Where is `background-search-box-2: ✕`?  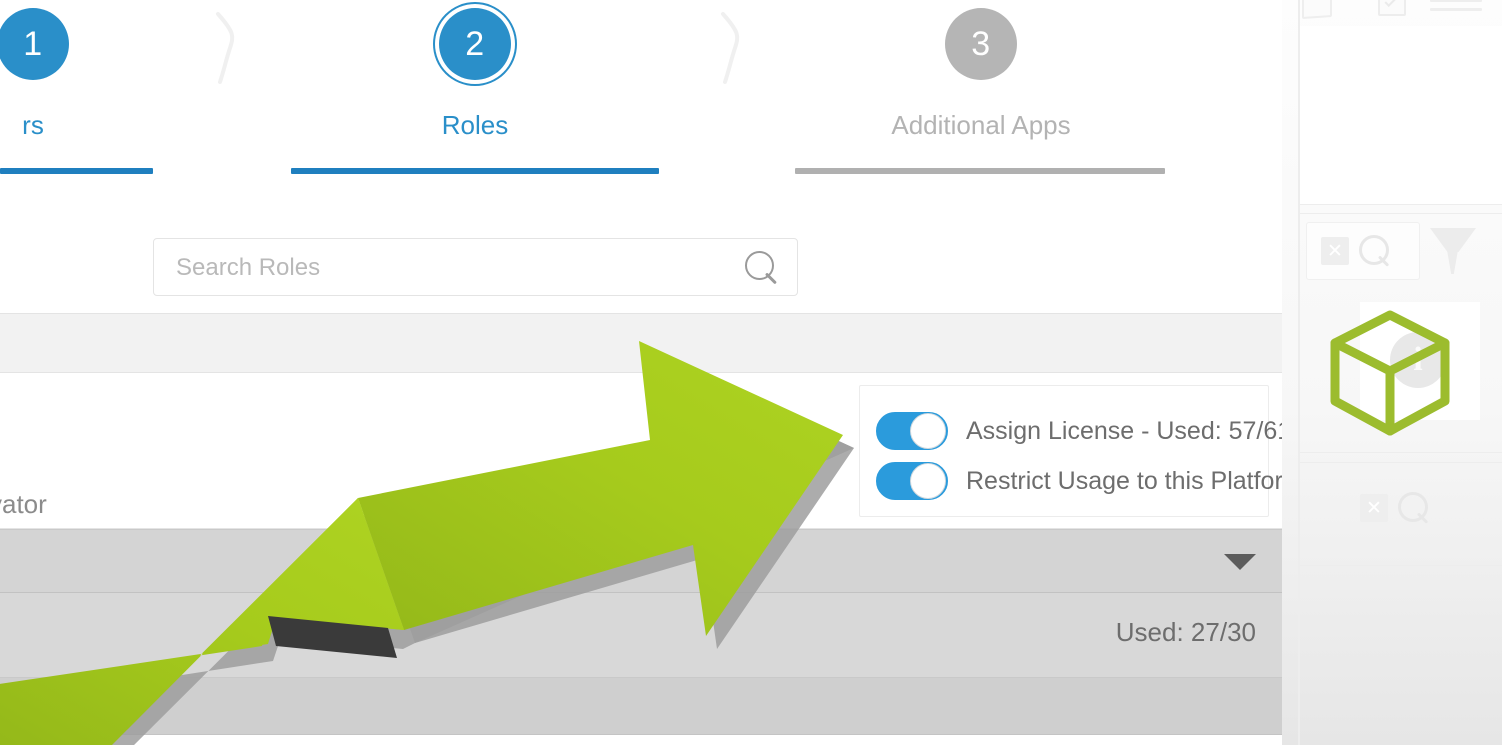 background-search-box-2: ✕ is located at coordinates (1410, 509).